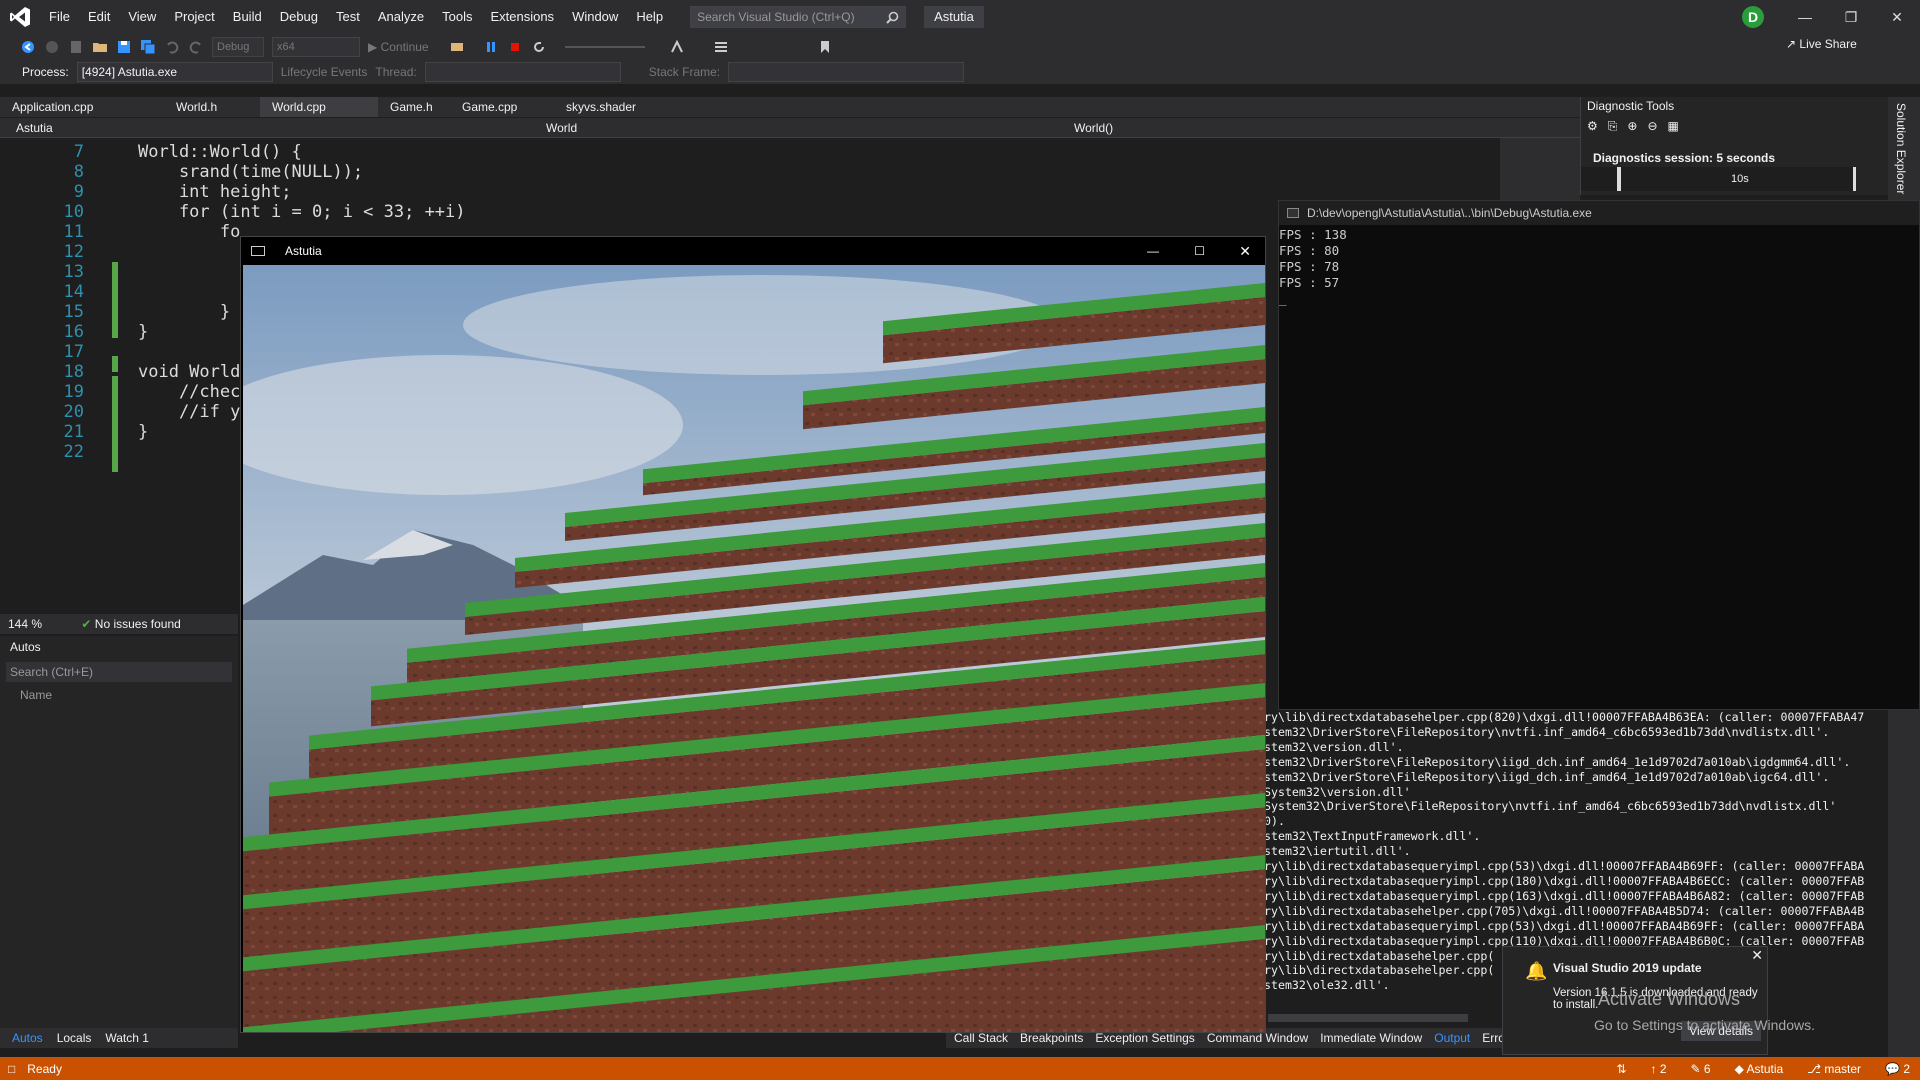 This screenshot has height=1080, width=1920. What do you see at coordinates (316, 47) in the screenshot?
I see `platform-select: x64` at bounding box center [316, 47].